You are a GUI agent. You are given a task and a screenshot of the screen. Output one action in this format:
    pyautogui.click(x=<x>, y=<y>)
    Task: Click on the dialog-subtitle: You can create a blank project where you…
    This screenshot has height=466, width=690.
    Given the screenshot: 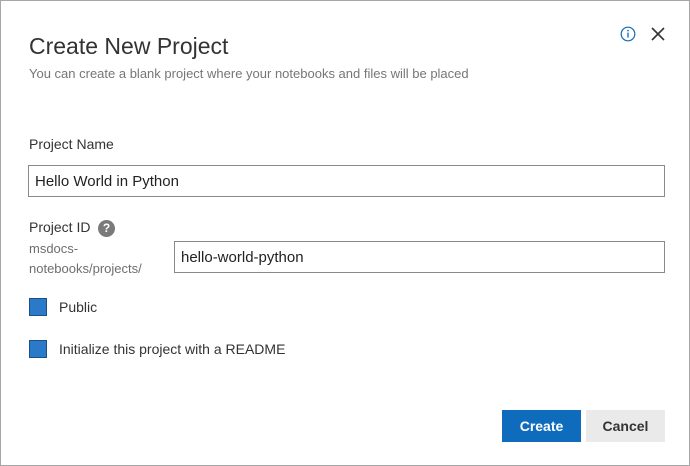 What is the action you would take?
    pyautogui.click(x=249, y=73)
    